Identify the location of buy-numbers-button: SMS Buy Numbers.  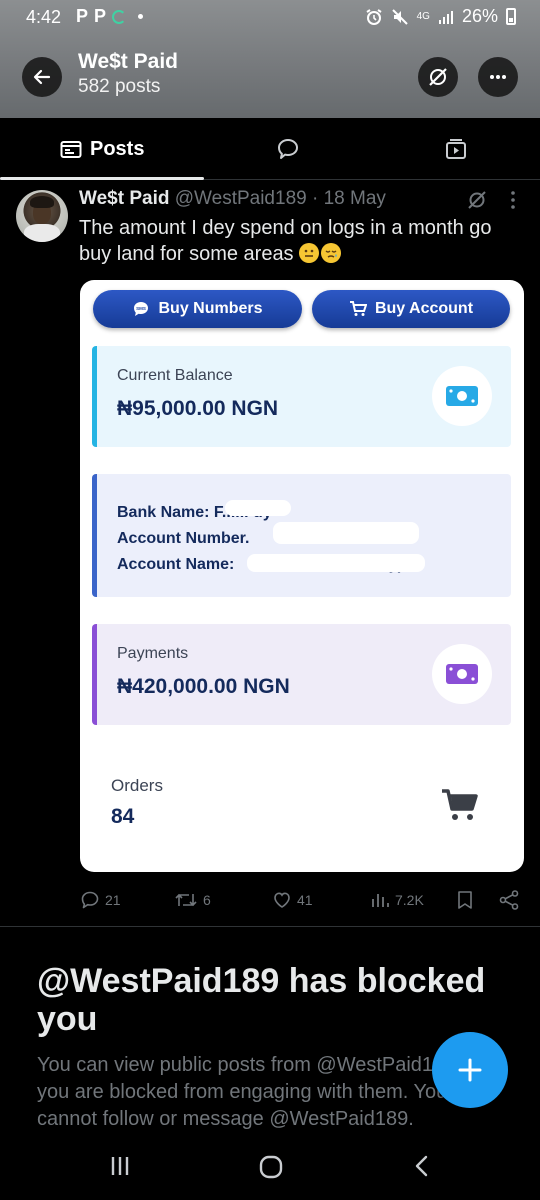
(197, 309).